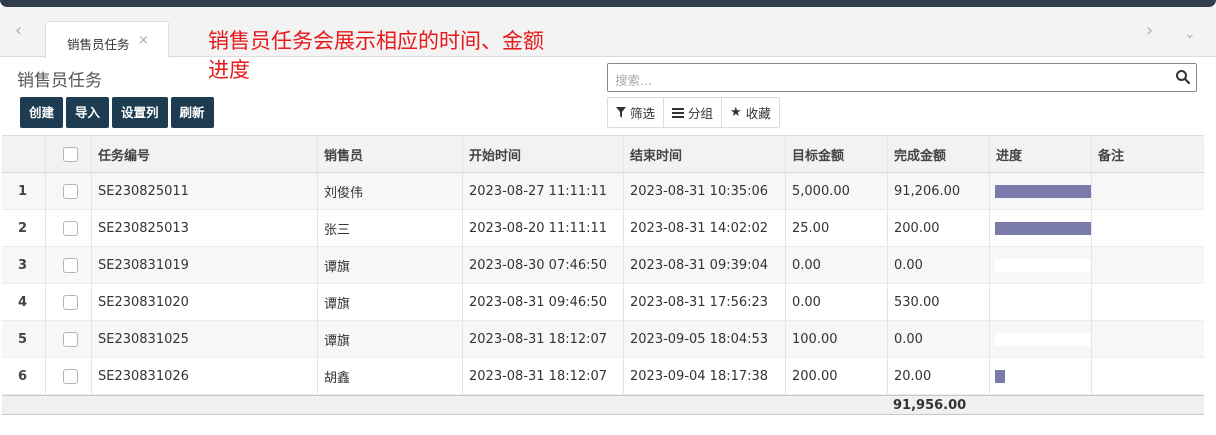 The width and height of the screenshot is (1216, 435). Describe the element at coordinates (23, 376) in the screenshot. I see `row-number: 6` at that location.